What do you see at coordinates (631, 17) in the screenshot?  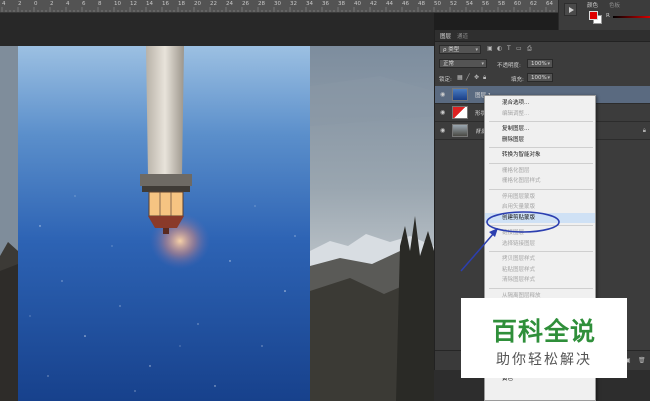 I see `red-channel-slider` at bounding box center [631, 17].